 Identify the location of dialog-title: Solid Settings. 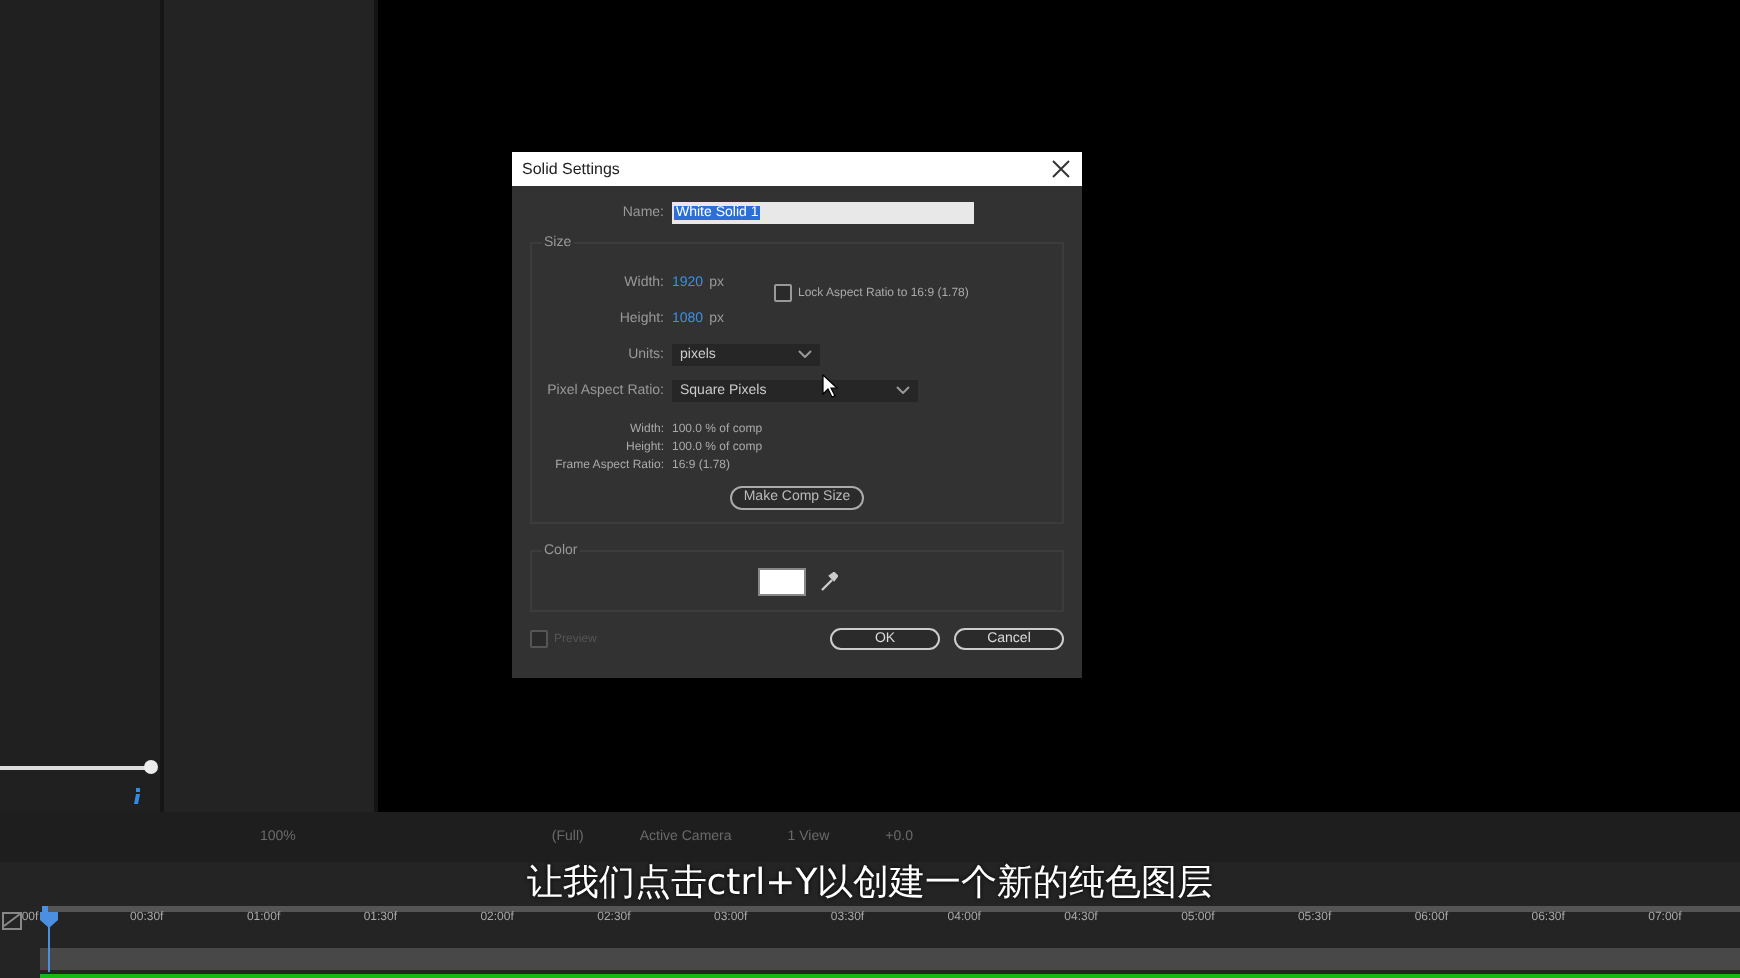
(571, 169).